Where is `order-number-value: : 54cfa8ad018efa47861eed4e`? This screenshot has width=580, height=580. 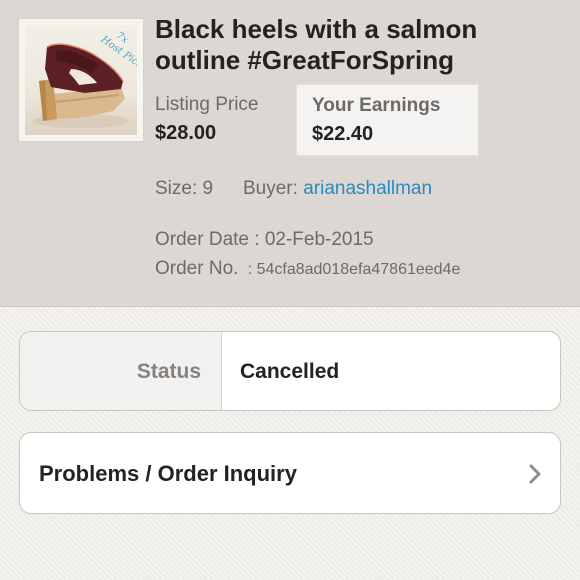
order-number-value: : 54cfa8ad018efa47861eed4e is located at coordinates (354, 269).